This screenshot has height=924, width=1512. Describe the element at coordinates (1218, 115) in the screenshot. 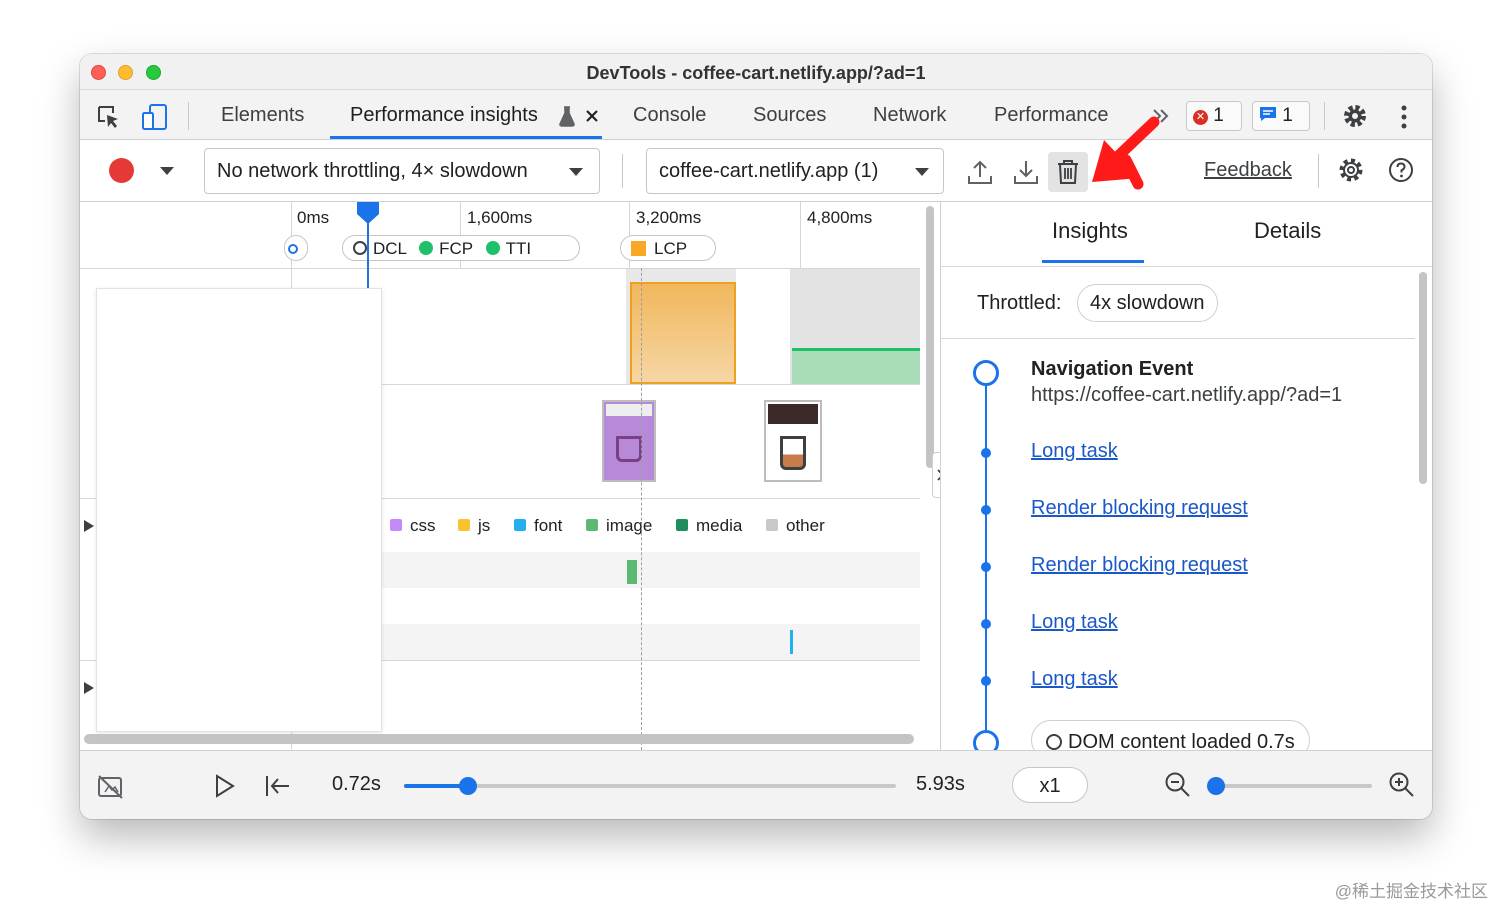

I see `errors-count: 1` at that location.